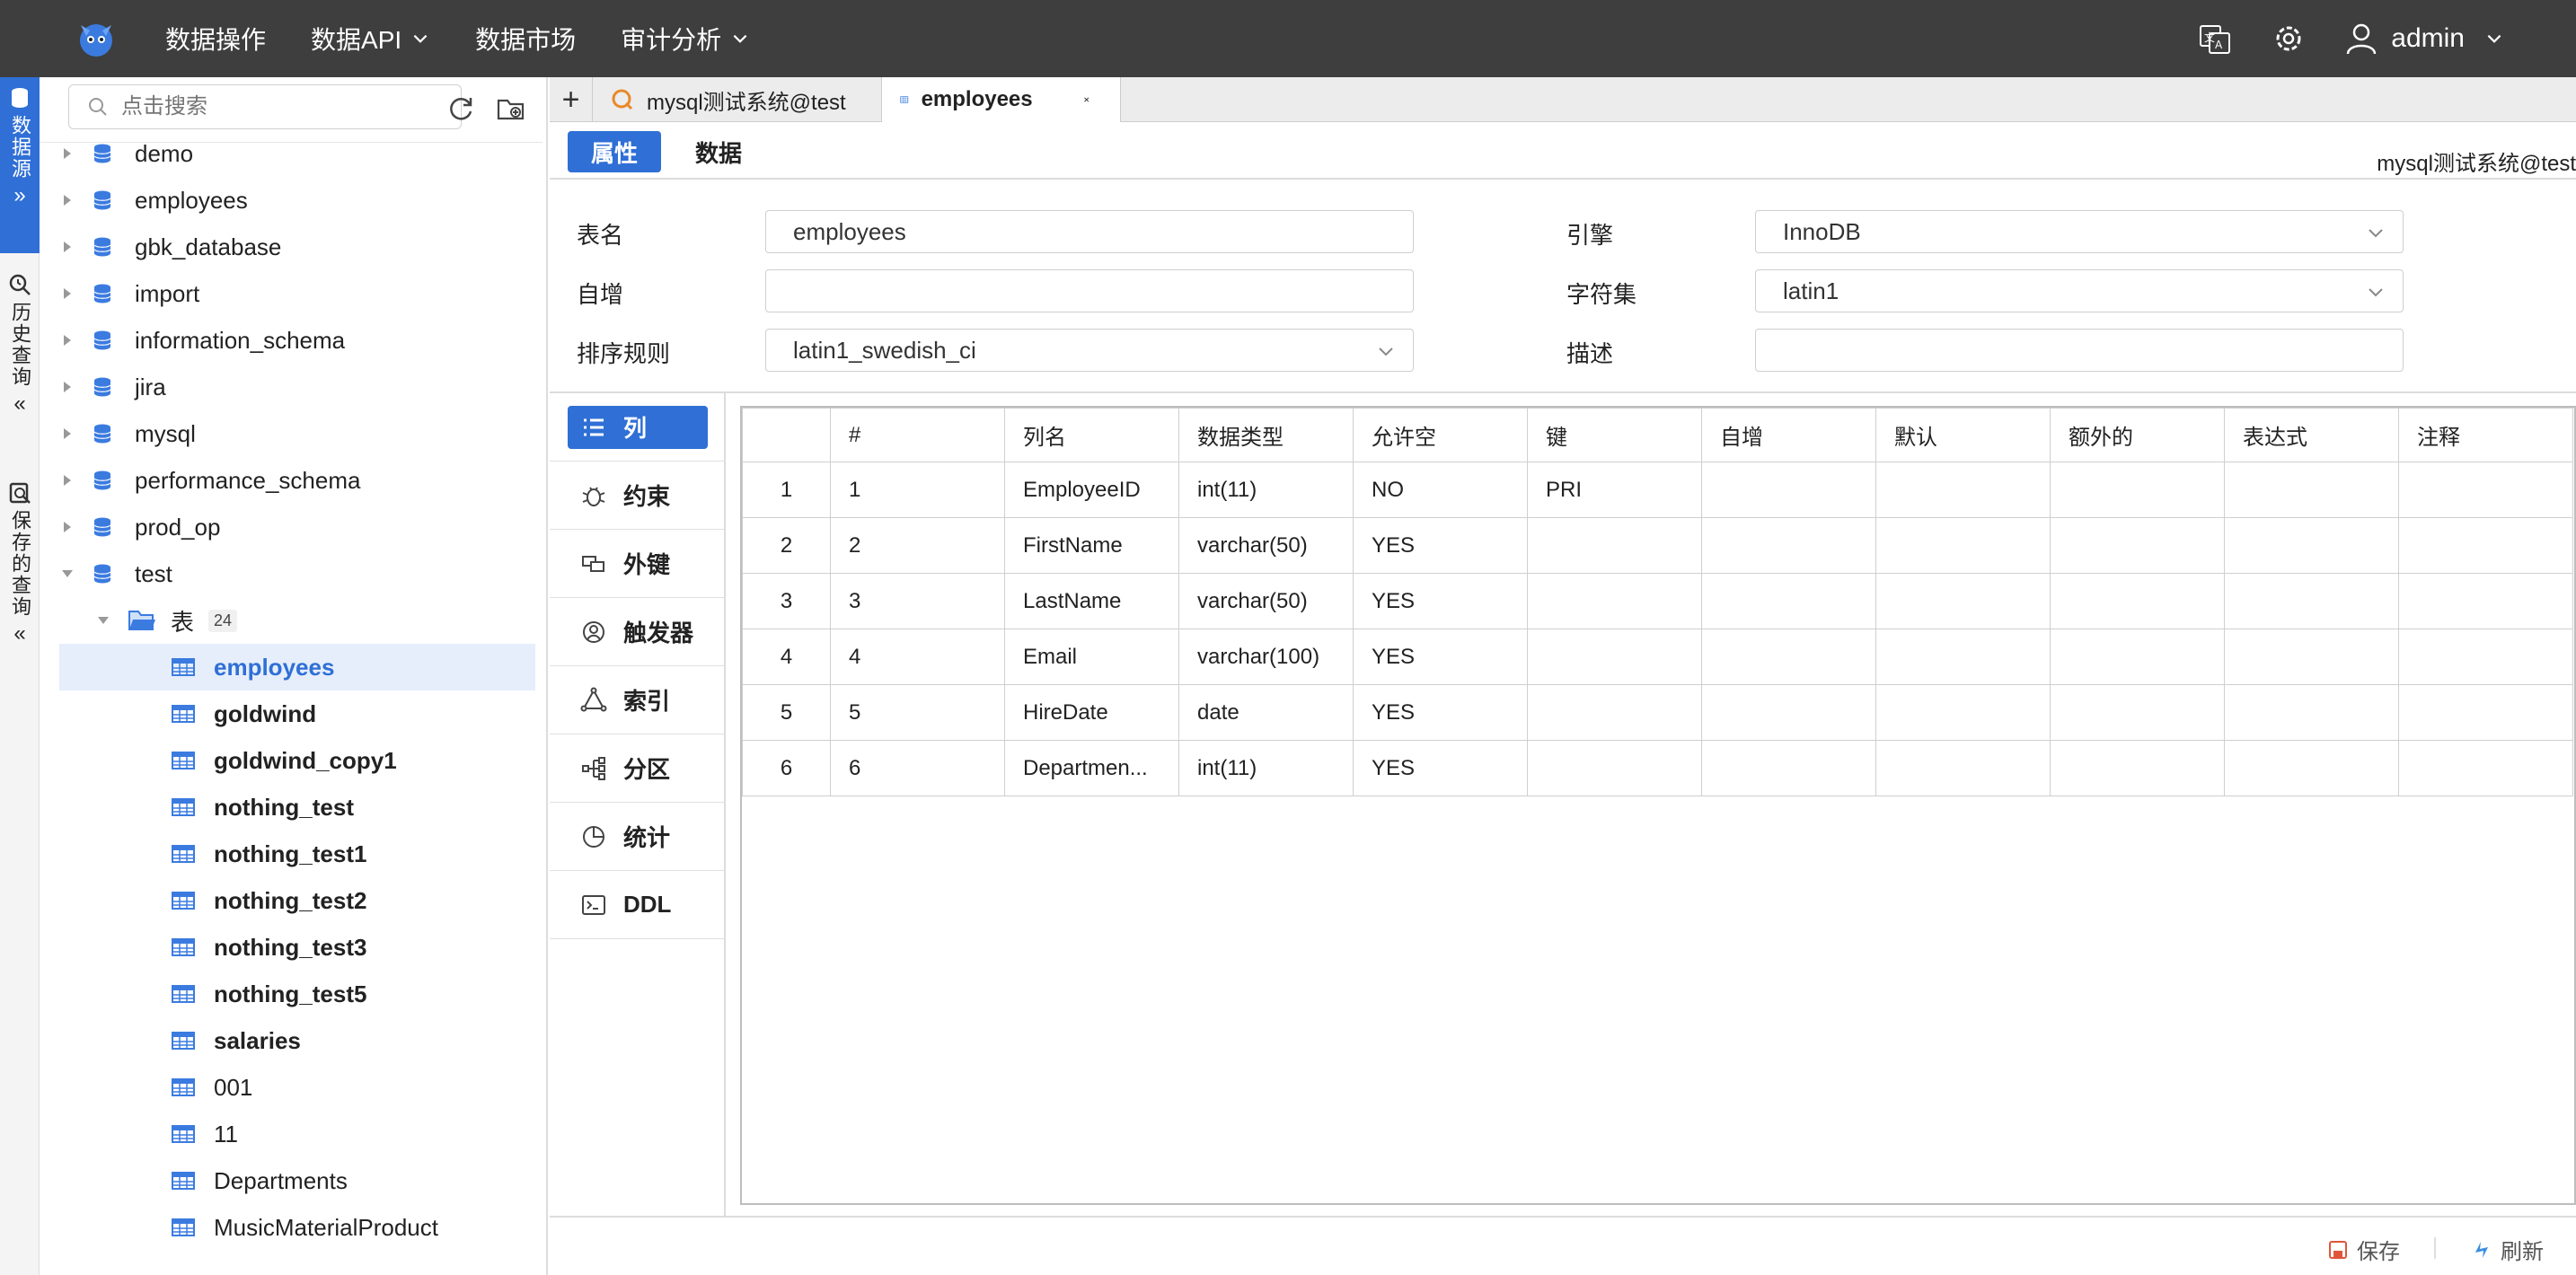 This screenshot has width=2576, height=1275. What do you see at coordinates (511, 108) in the screenshot?
I see `new-folder-icon` at bounding box center [511, 108].